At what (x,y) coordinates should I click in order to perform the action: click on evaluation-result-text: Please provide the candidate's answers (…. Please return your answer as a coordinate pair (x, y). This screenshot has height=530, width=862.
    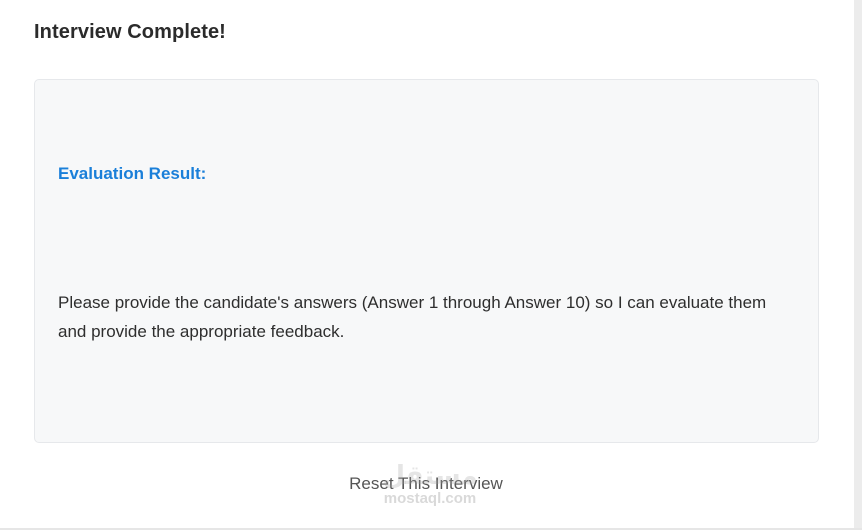
    Looking at the image, I should click on (412, 317).